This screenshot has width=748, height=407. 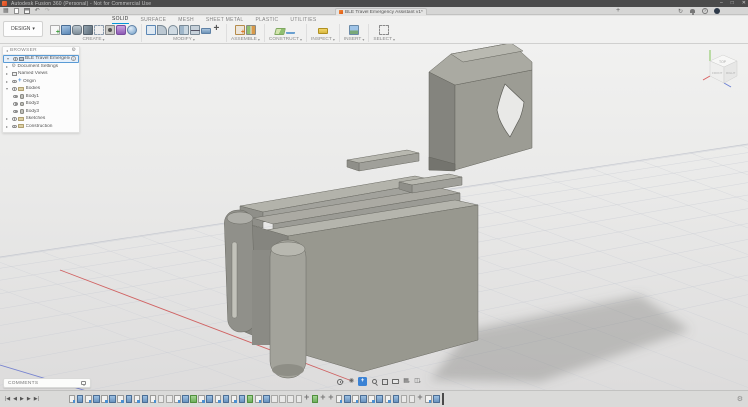 I want to click on fit-button, so click(x=384, y=381).